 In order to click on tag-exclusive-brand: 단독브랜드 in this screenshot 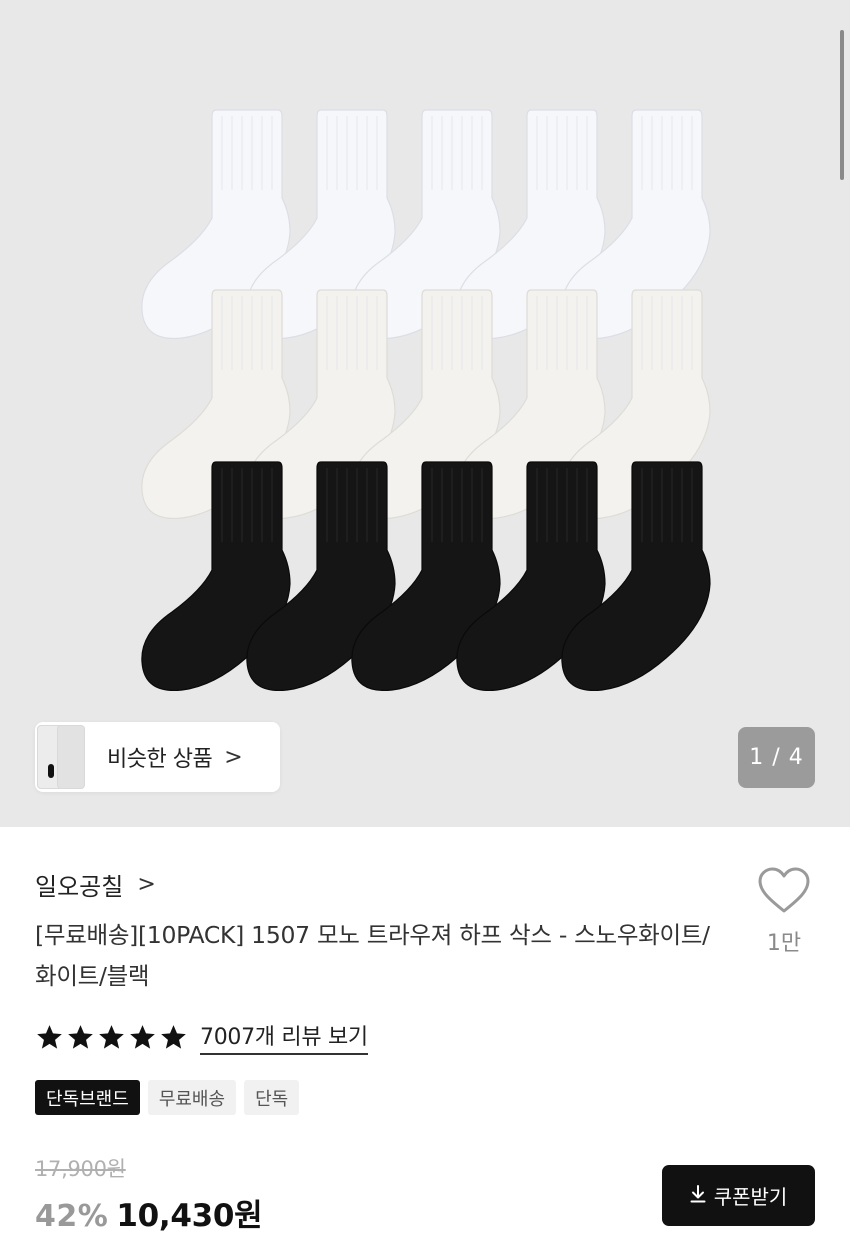, I will do `click(87, 1097)`.